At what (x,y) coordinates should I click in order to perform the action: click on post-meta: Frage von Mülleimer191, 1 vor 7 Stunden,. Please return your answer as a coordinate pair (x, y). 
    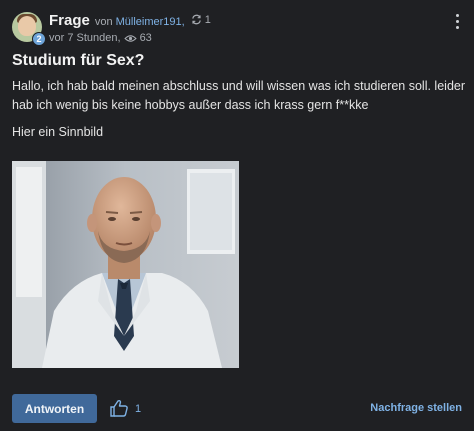
    Looking at the image, I should click on (130, 28).